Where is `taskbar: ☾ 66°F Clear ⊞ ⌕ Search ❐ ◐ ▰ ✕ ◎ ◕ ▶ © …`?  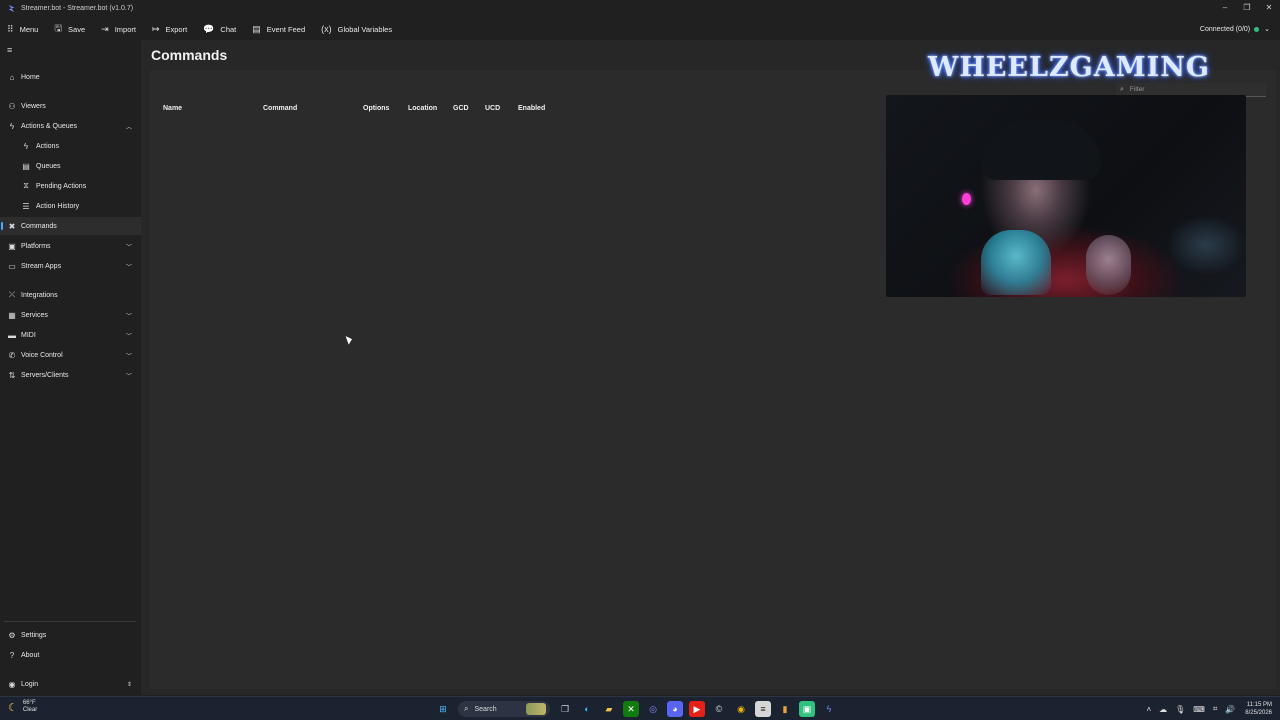 taskbar: ☾ 66°F Clear ⊞ ⌕ Search ❐ ◐ ▰ ✕ ◎ ◕ ▶ © … is located at coordinates (640, 708).